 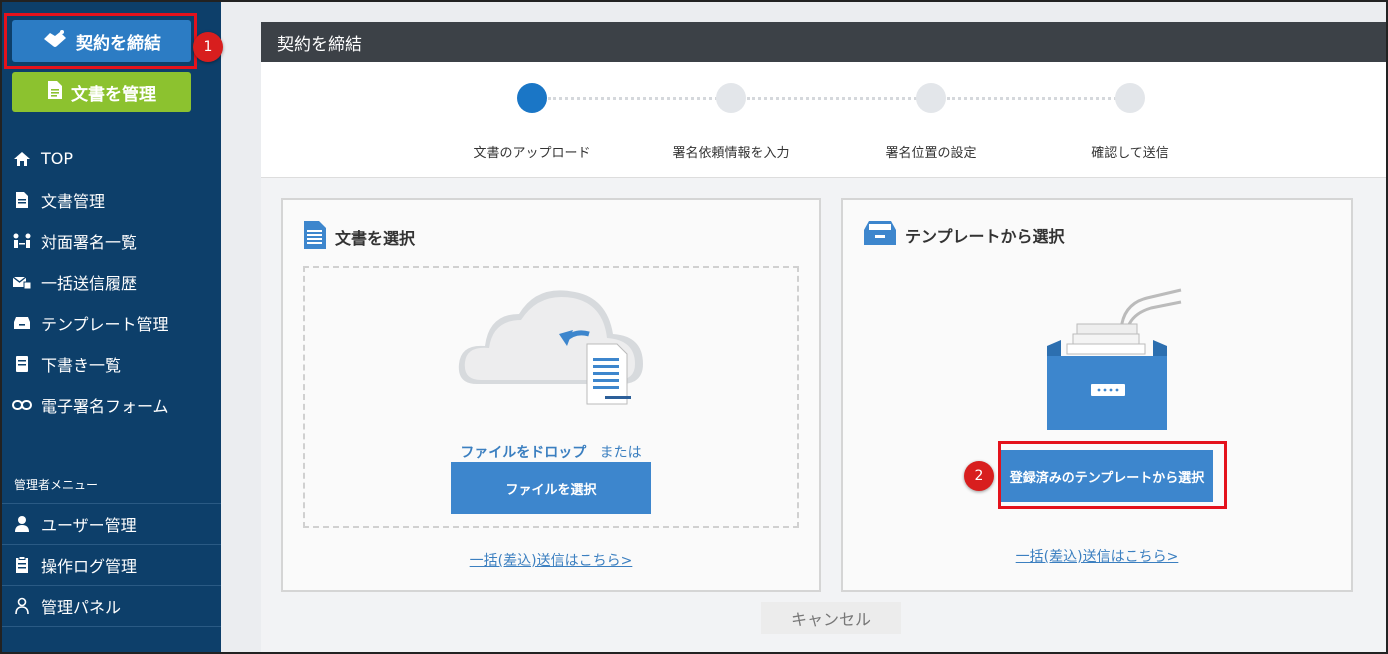 I want to click on sidebar-item-label: 下書き一覧, so click(x=81, y=365).